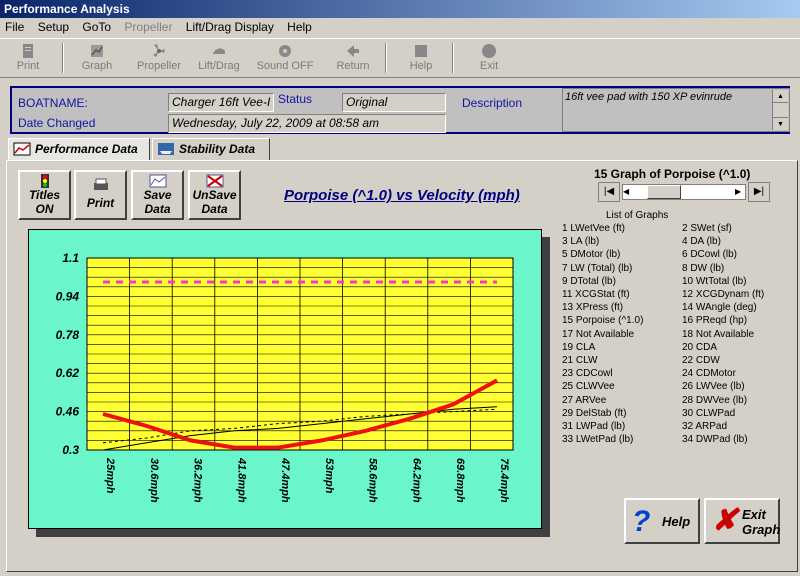 This screenshot has height=576, width=800. I want to click on scroll-left-icon: ◀, so click(628, 192).